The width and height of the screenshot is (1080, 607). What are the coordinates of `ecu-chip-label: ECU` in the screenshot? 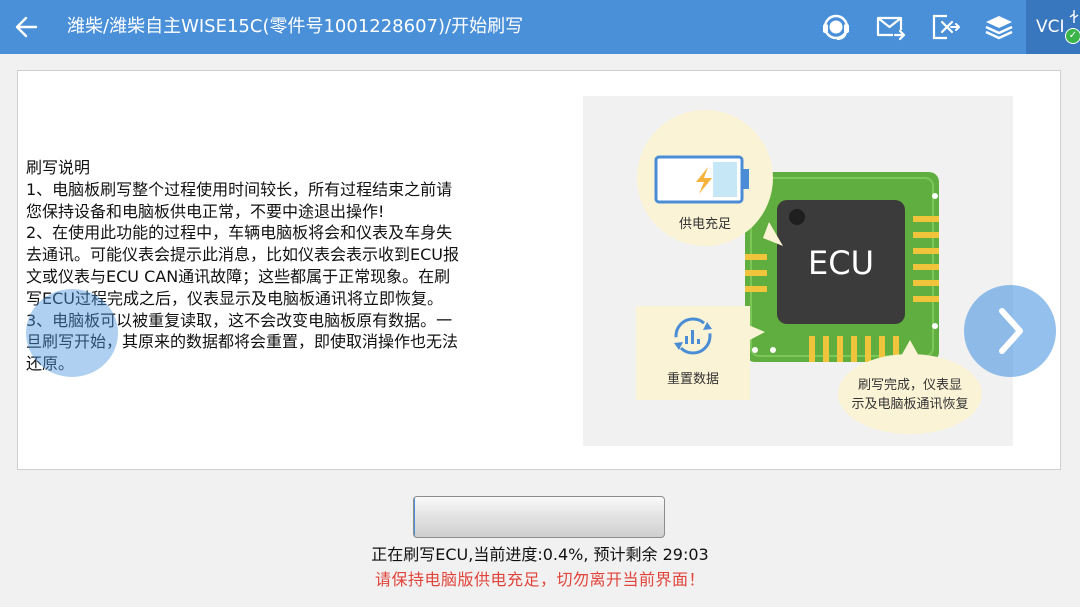 It's located at (841, 263).